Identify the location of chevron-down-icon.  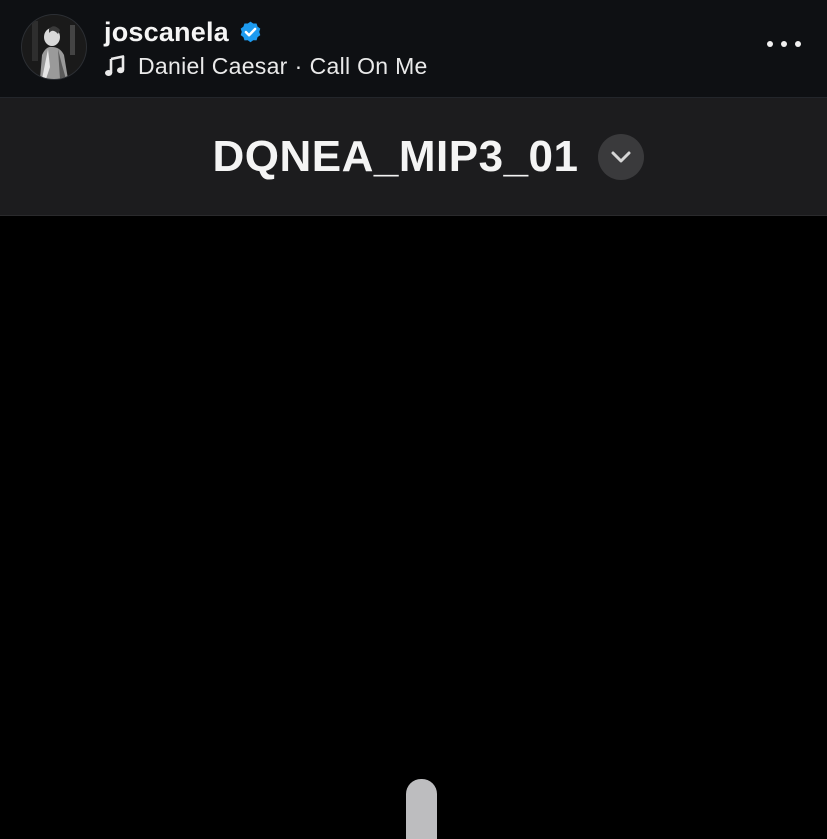
(621, 157).